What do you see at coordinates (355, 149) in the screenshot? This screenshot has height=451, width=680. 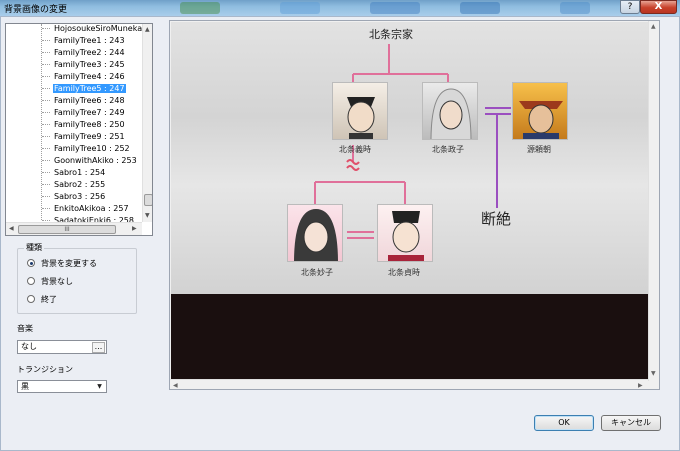 I see `name-yoshitoki: 北条義時` at bounding box center [355, 149].